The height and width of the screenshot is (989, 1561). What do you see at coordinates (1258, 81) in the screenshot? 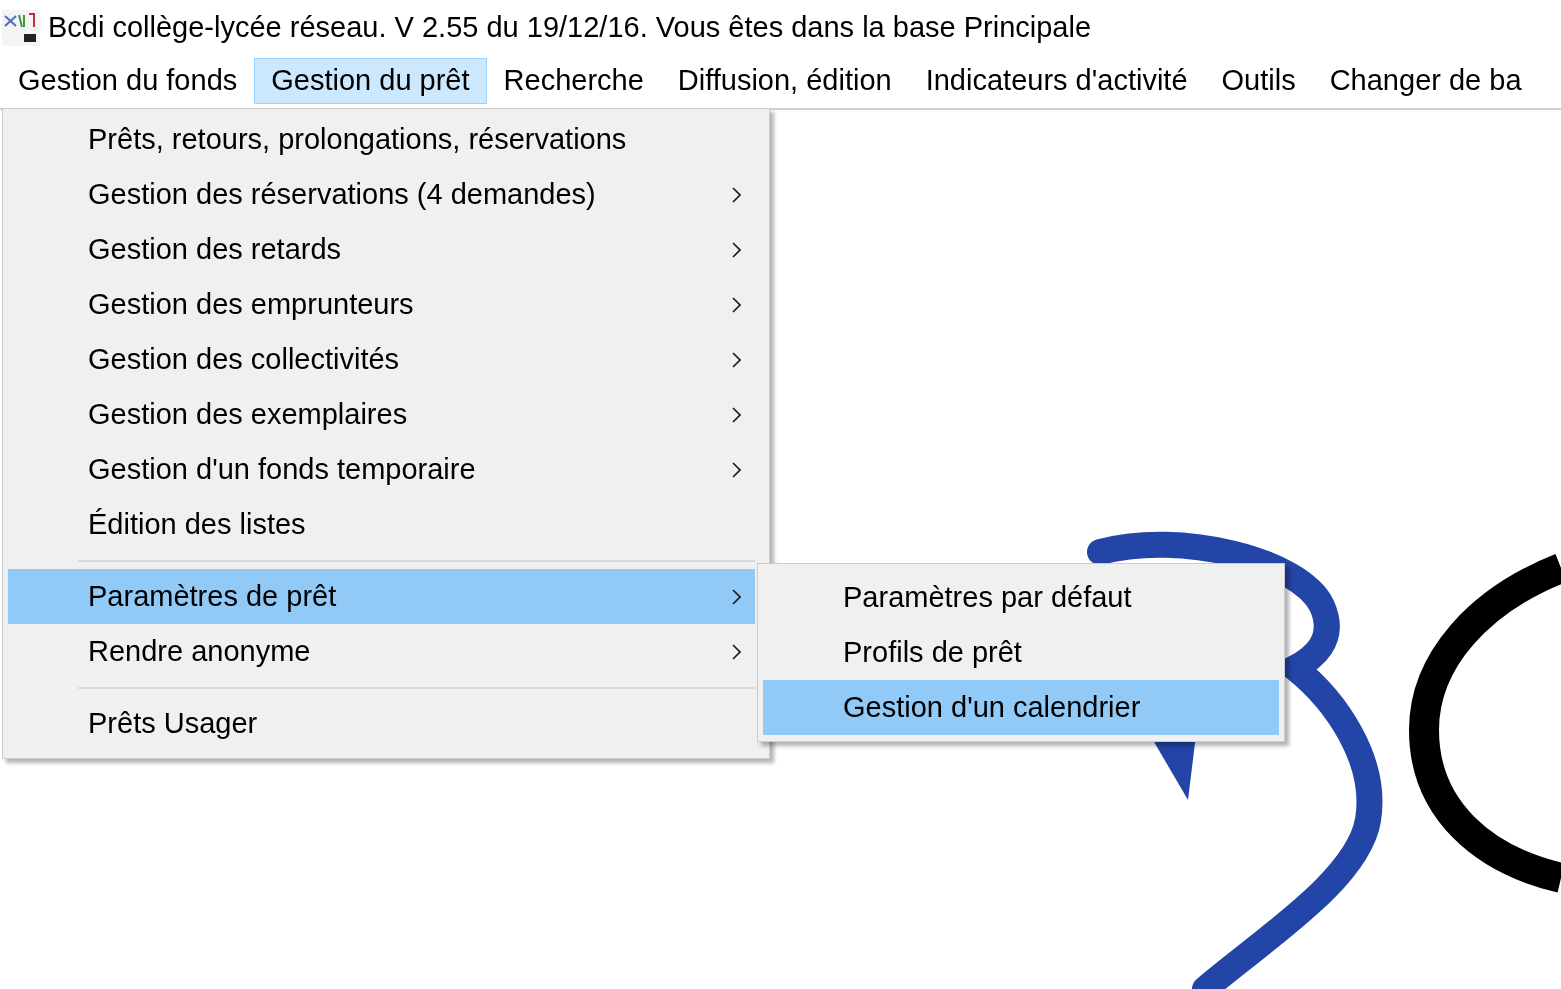
I see `menu-bar-item: Outils` at bounding box center [1258, 81].